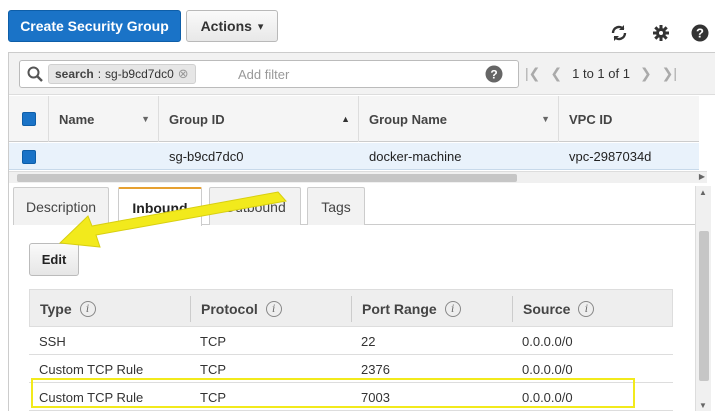  Describe the element at coordinates (94, 26) in the screenshot. I see `create-security-group-button: Create Security Group` at that location.